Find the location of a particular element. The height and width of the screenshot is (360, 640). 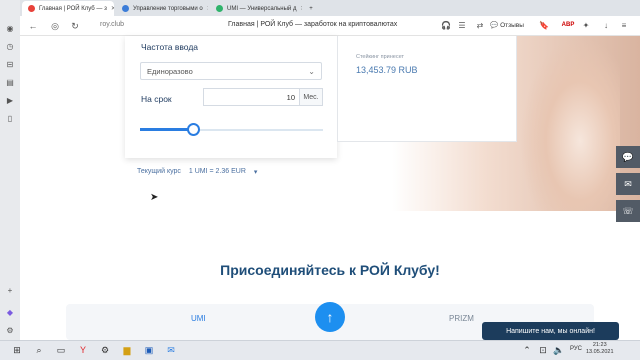

tab-roy-club: Главная | РОЙ Клуб — з ✕ is located at coordinates (68, 8).